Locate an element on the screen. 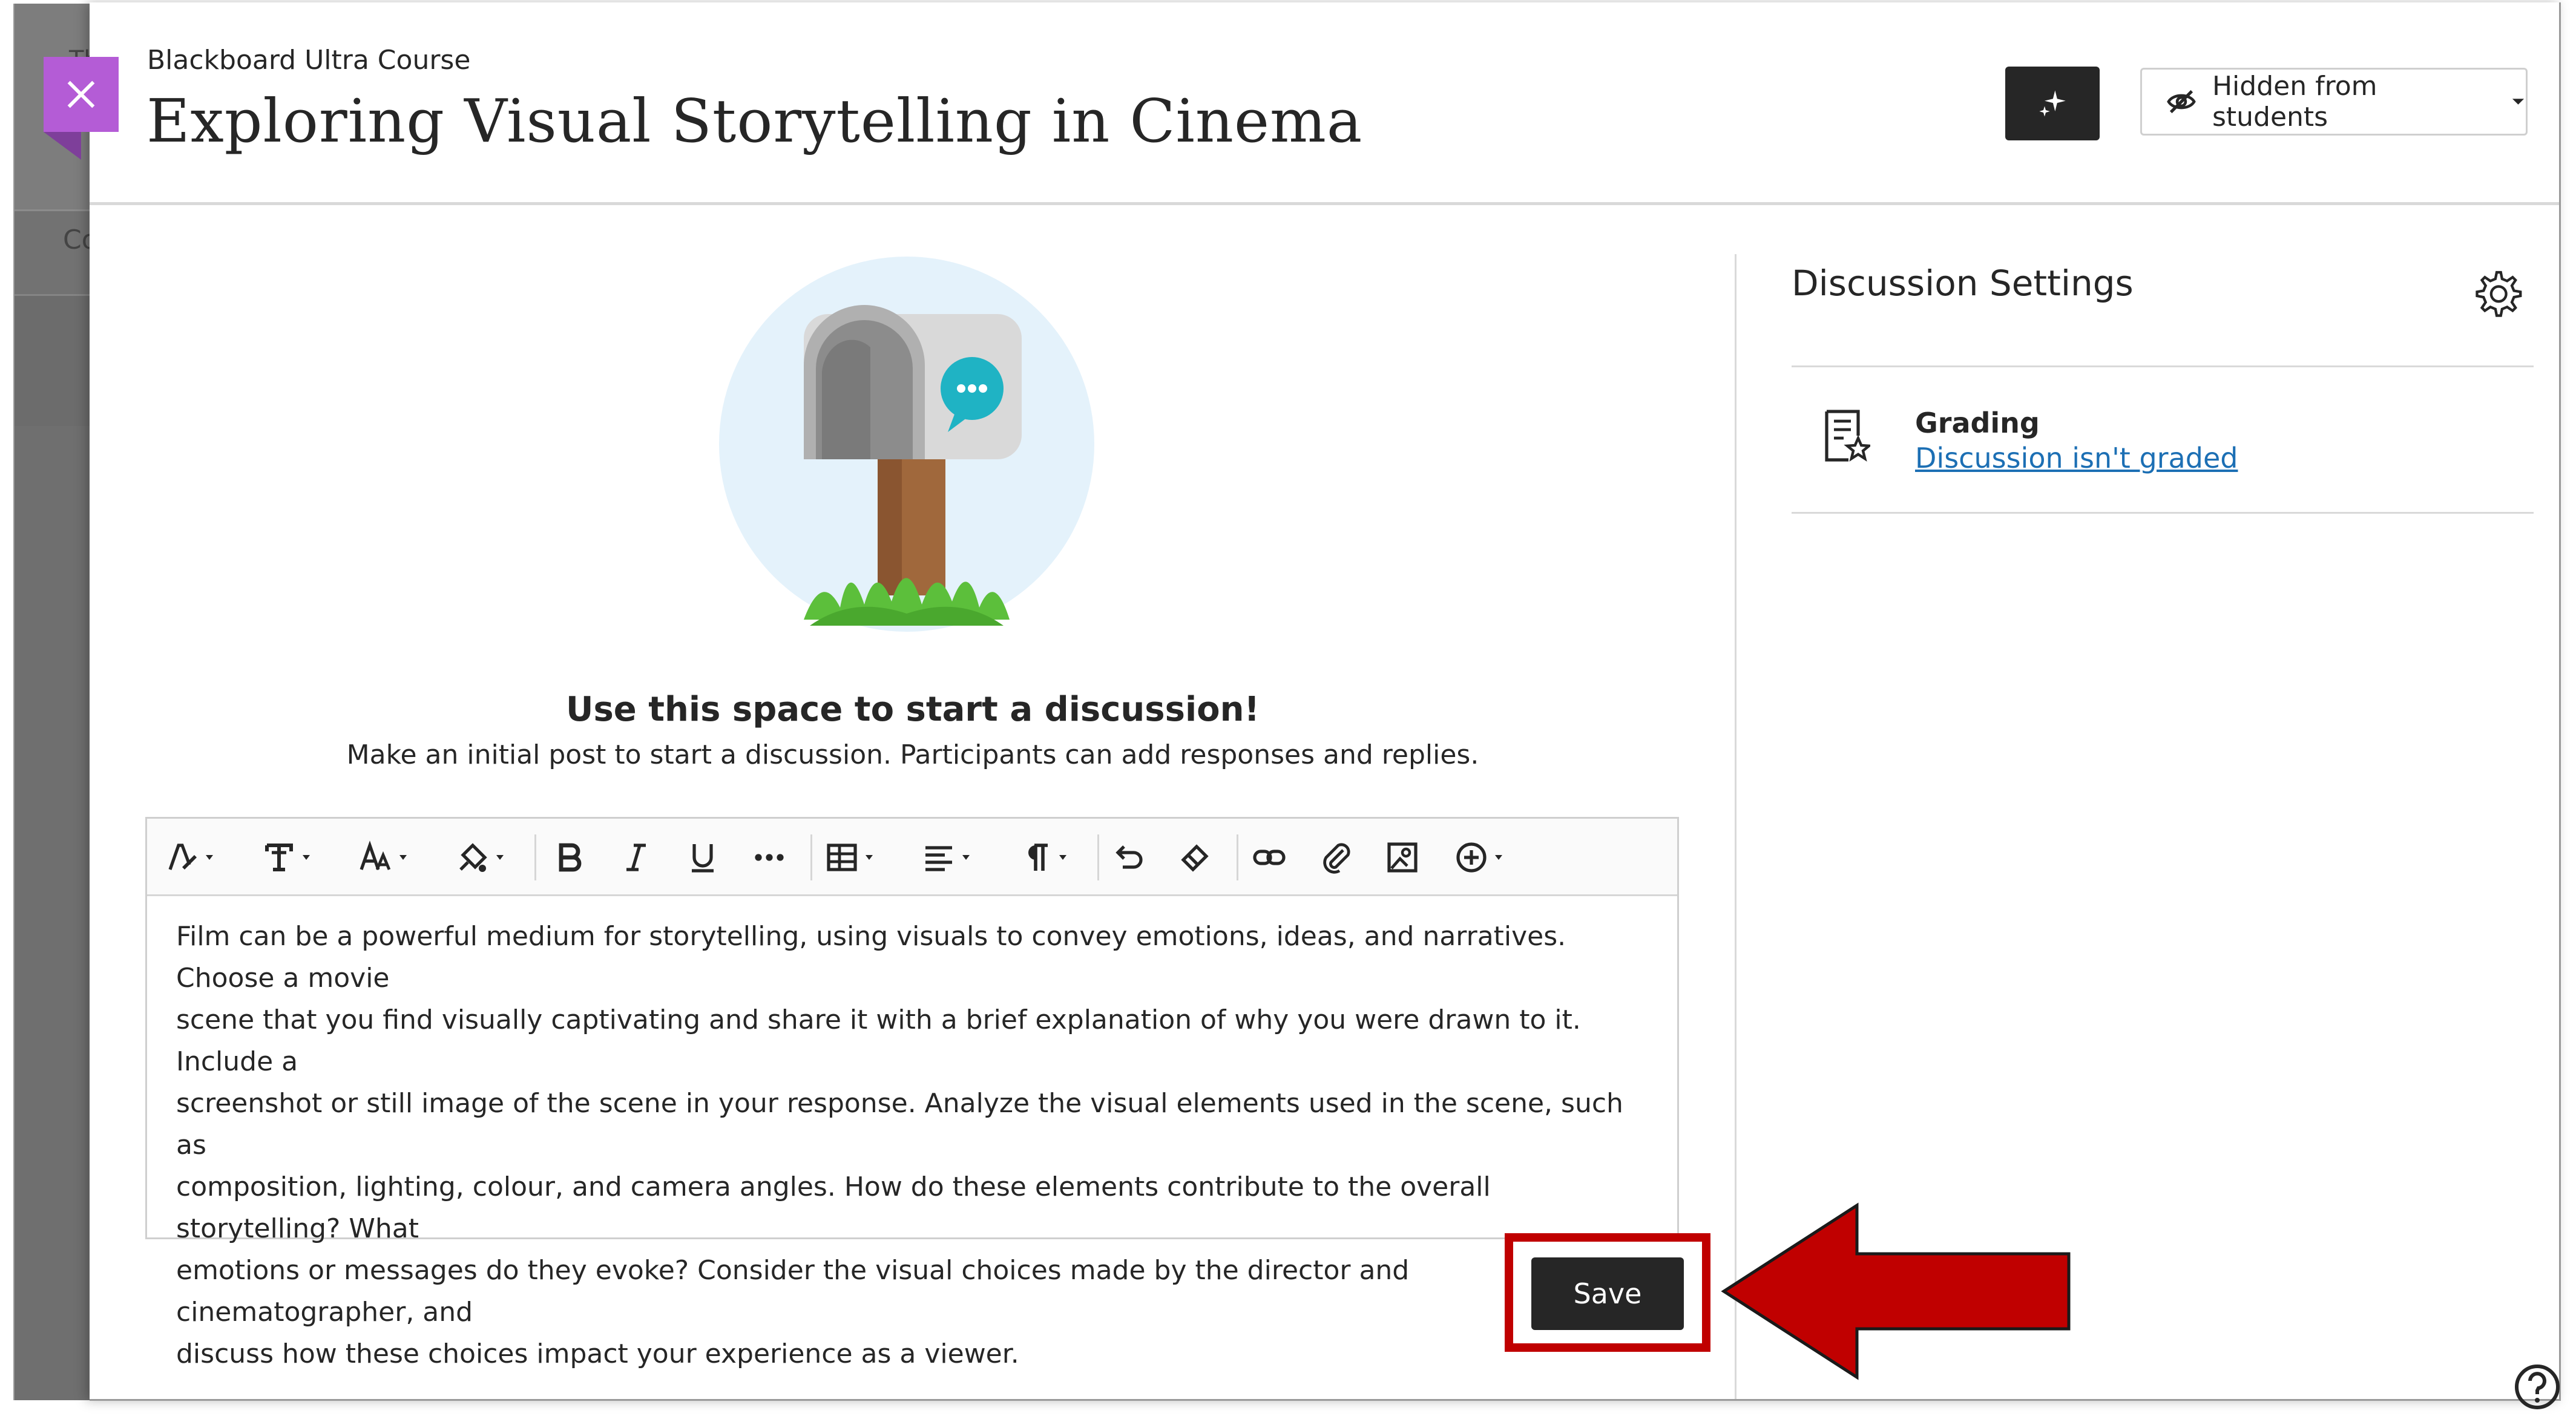 The width and height of the screenshot is (2576, 1422). underline-icon is located at coordinates (703, 858).